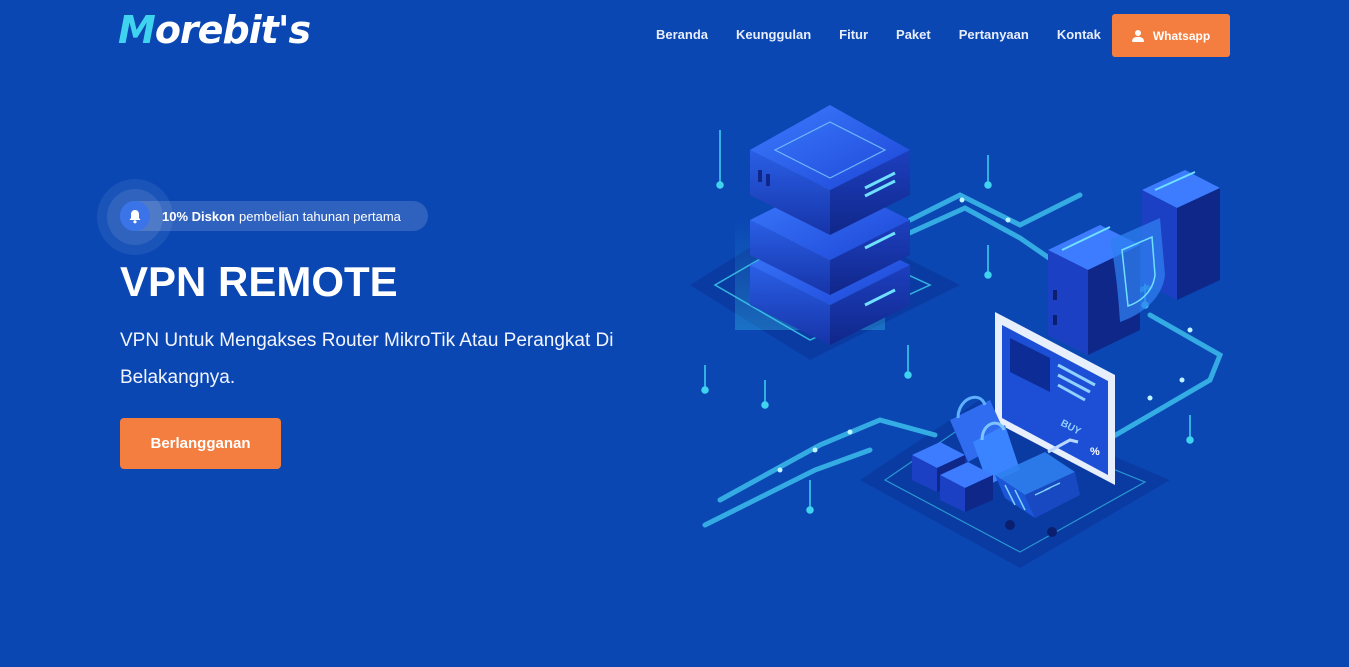 The height and width of the screenshot is (667, 1349). I want to click on screen-badge: %, so click(1095, 452).